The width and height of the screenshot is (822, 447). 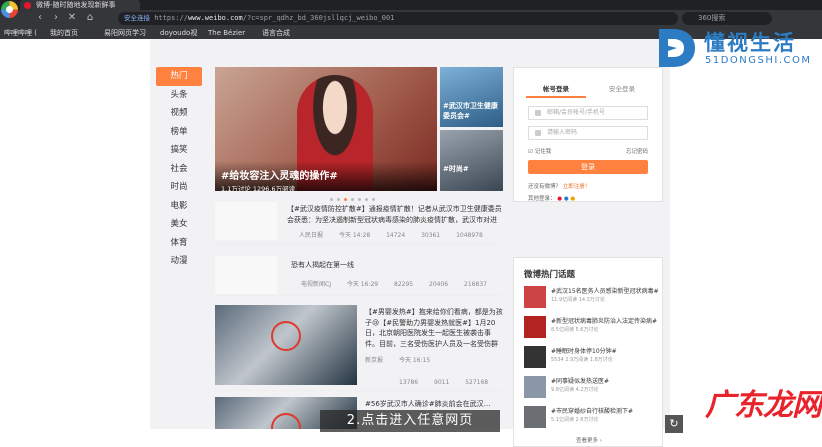 I want to click on browser-tab: 微博-随时随地发现新鲜事, so click(x=80, y=5).